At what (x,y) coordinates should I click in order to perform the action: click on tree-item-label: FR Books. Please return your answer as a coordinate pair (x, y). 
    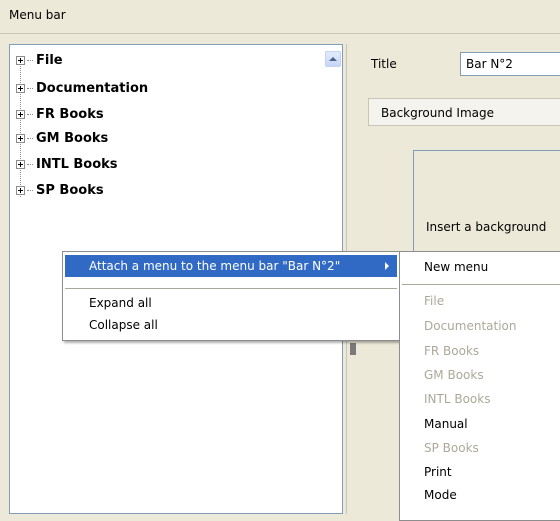
    Looking at the image, I should click on (70, 114).